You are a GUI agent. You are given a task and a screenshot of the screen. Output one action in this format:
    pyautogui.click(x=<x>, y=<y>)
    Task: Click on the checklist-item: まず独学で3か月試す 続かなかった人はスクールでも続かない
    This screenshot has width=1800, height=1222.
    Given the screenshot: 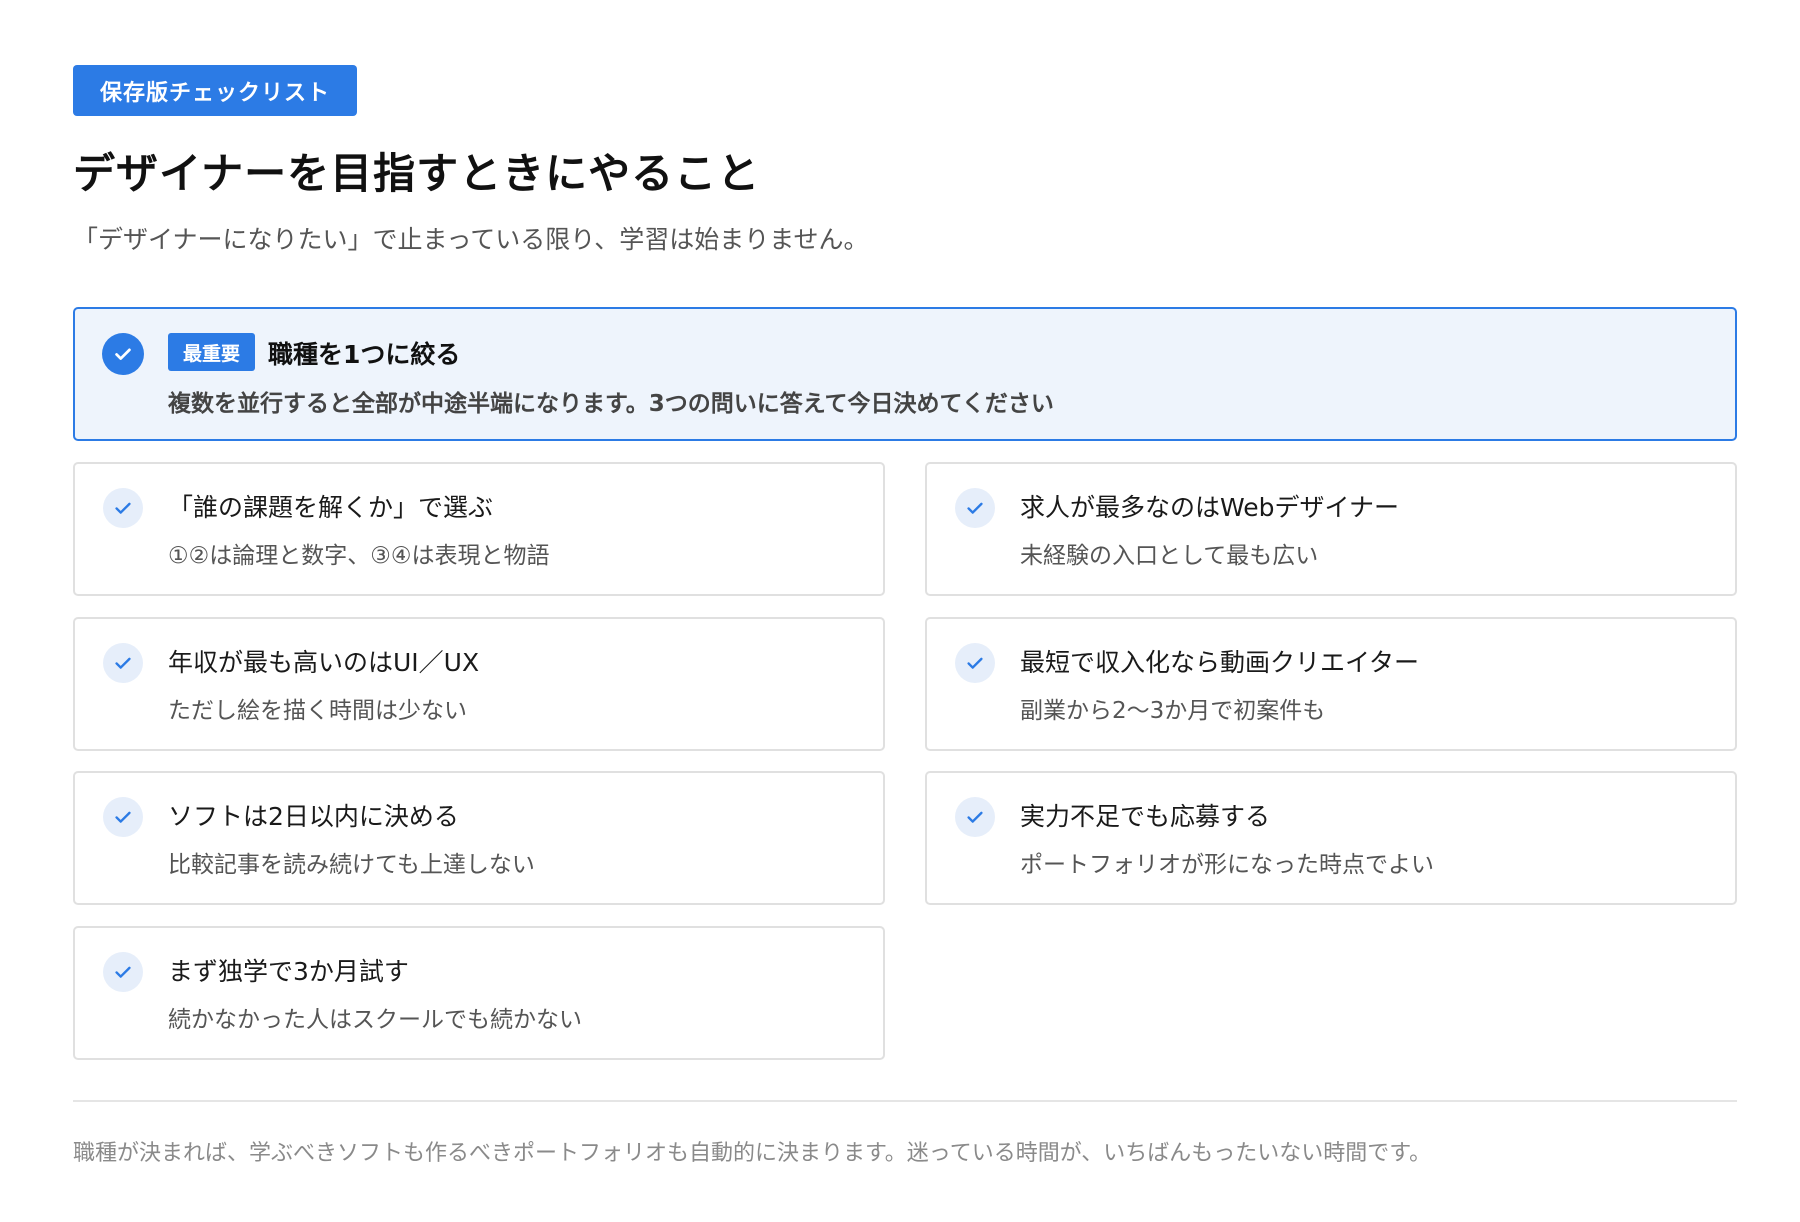 What is the action you would take?
    pyautogui.click(x=479, y=993)
    